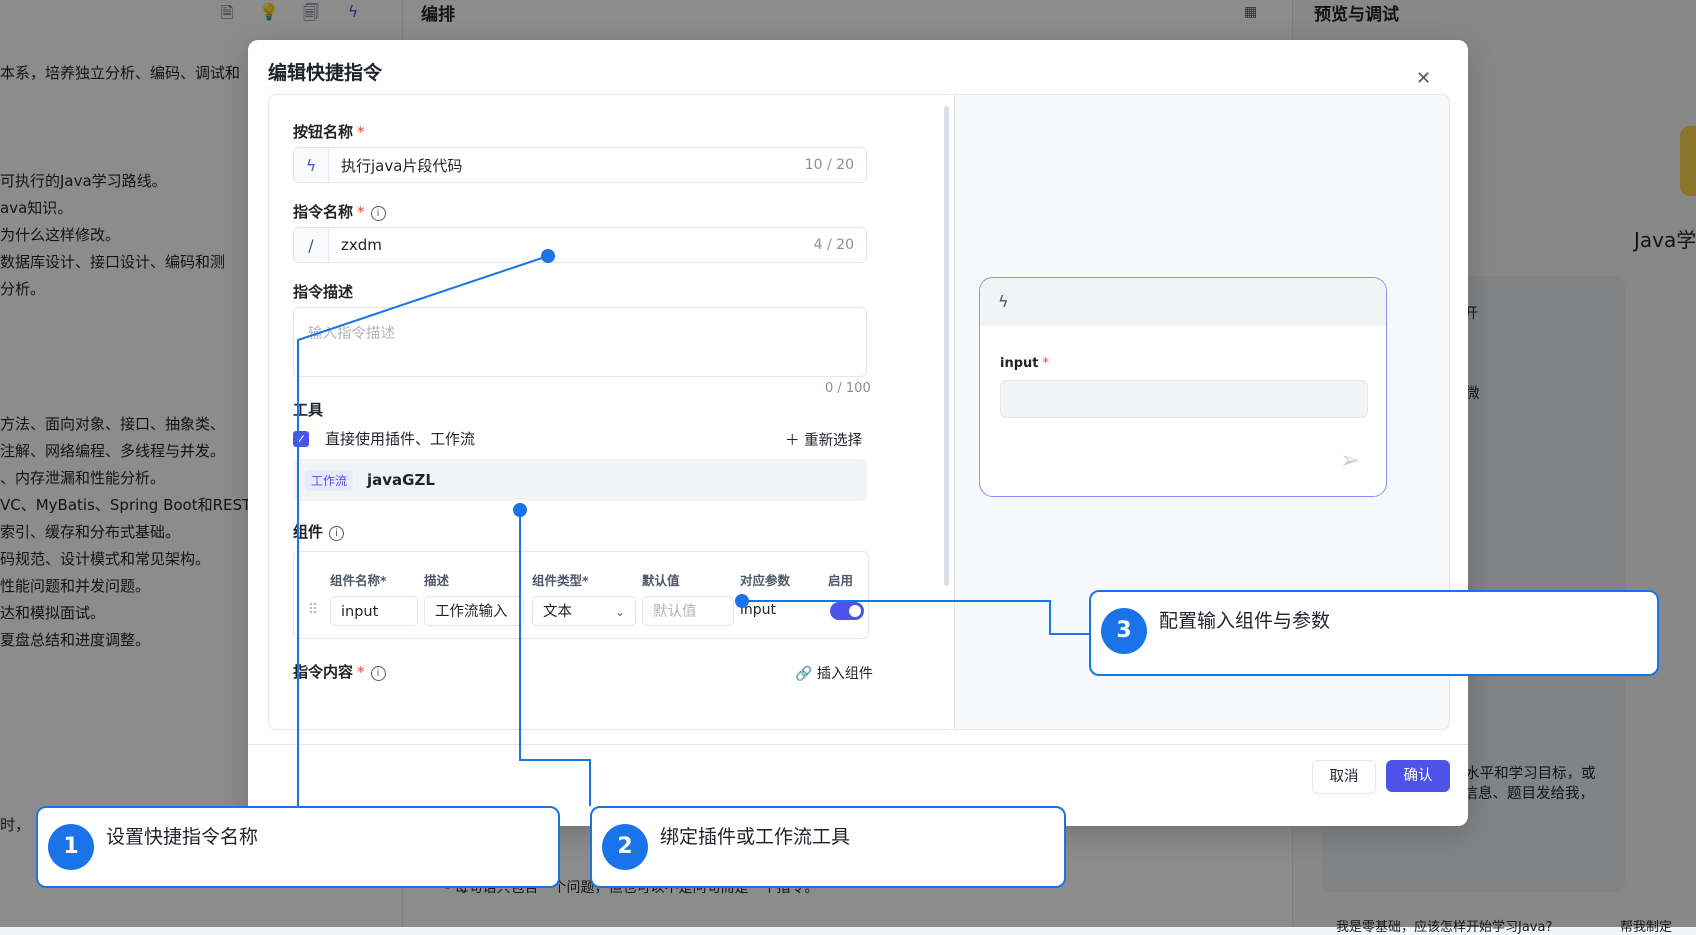 This screenshot has height=935, width=1696. What do you see at coordinates (71, 847) in the screenshot?
I see `callout-number: 1` at bounding box center [71, 847].